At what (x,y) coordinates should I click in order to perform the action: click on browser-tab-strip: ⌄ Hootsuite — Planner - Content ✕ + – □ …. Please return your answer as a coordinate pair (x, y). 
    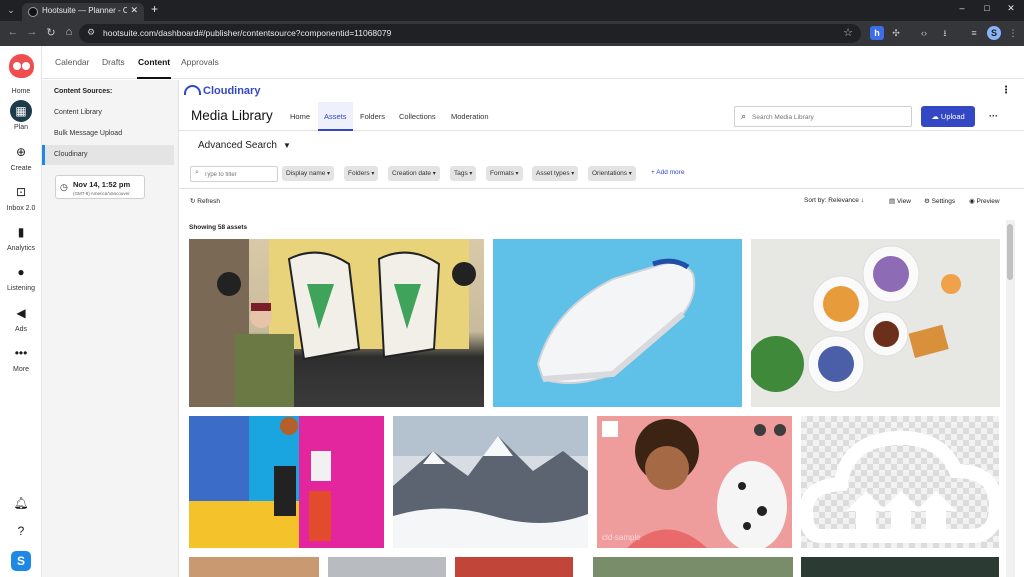
    Looking at the image, I should click on (512, 10).